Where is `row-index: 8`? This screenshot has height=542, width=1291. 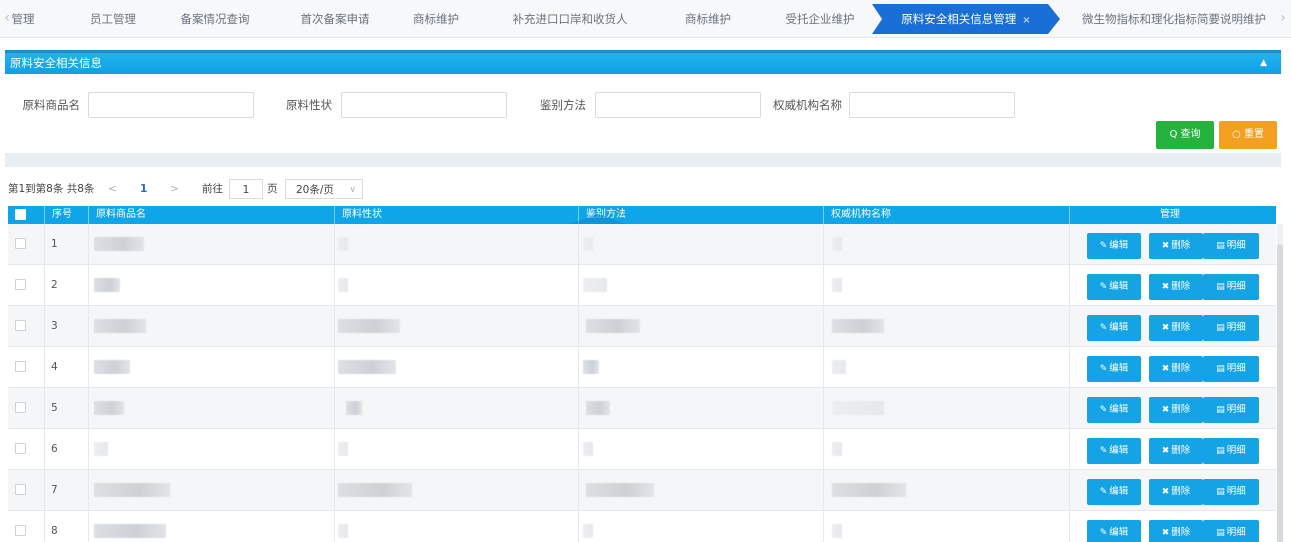 row-index: 8 is located at coordinates (54, 531).